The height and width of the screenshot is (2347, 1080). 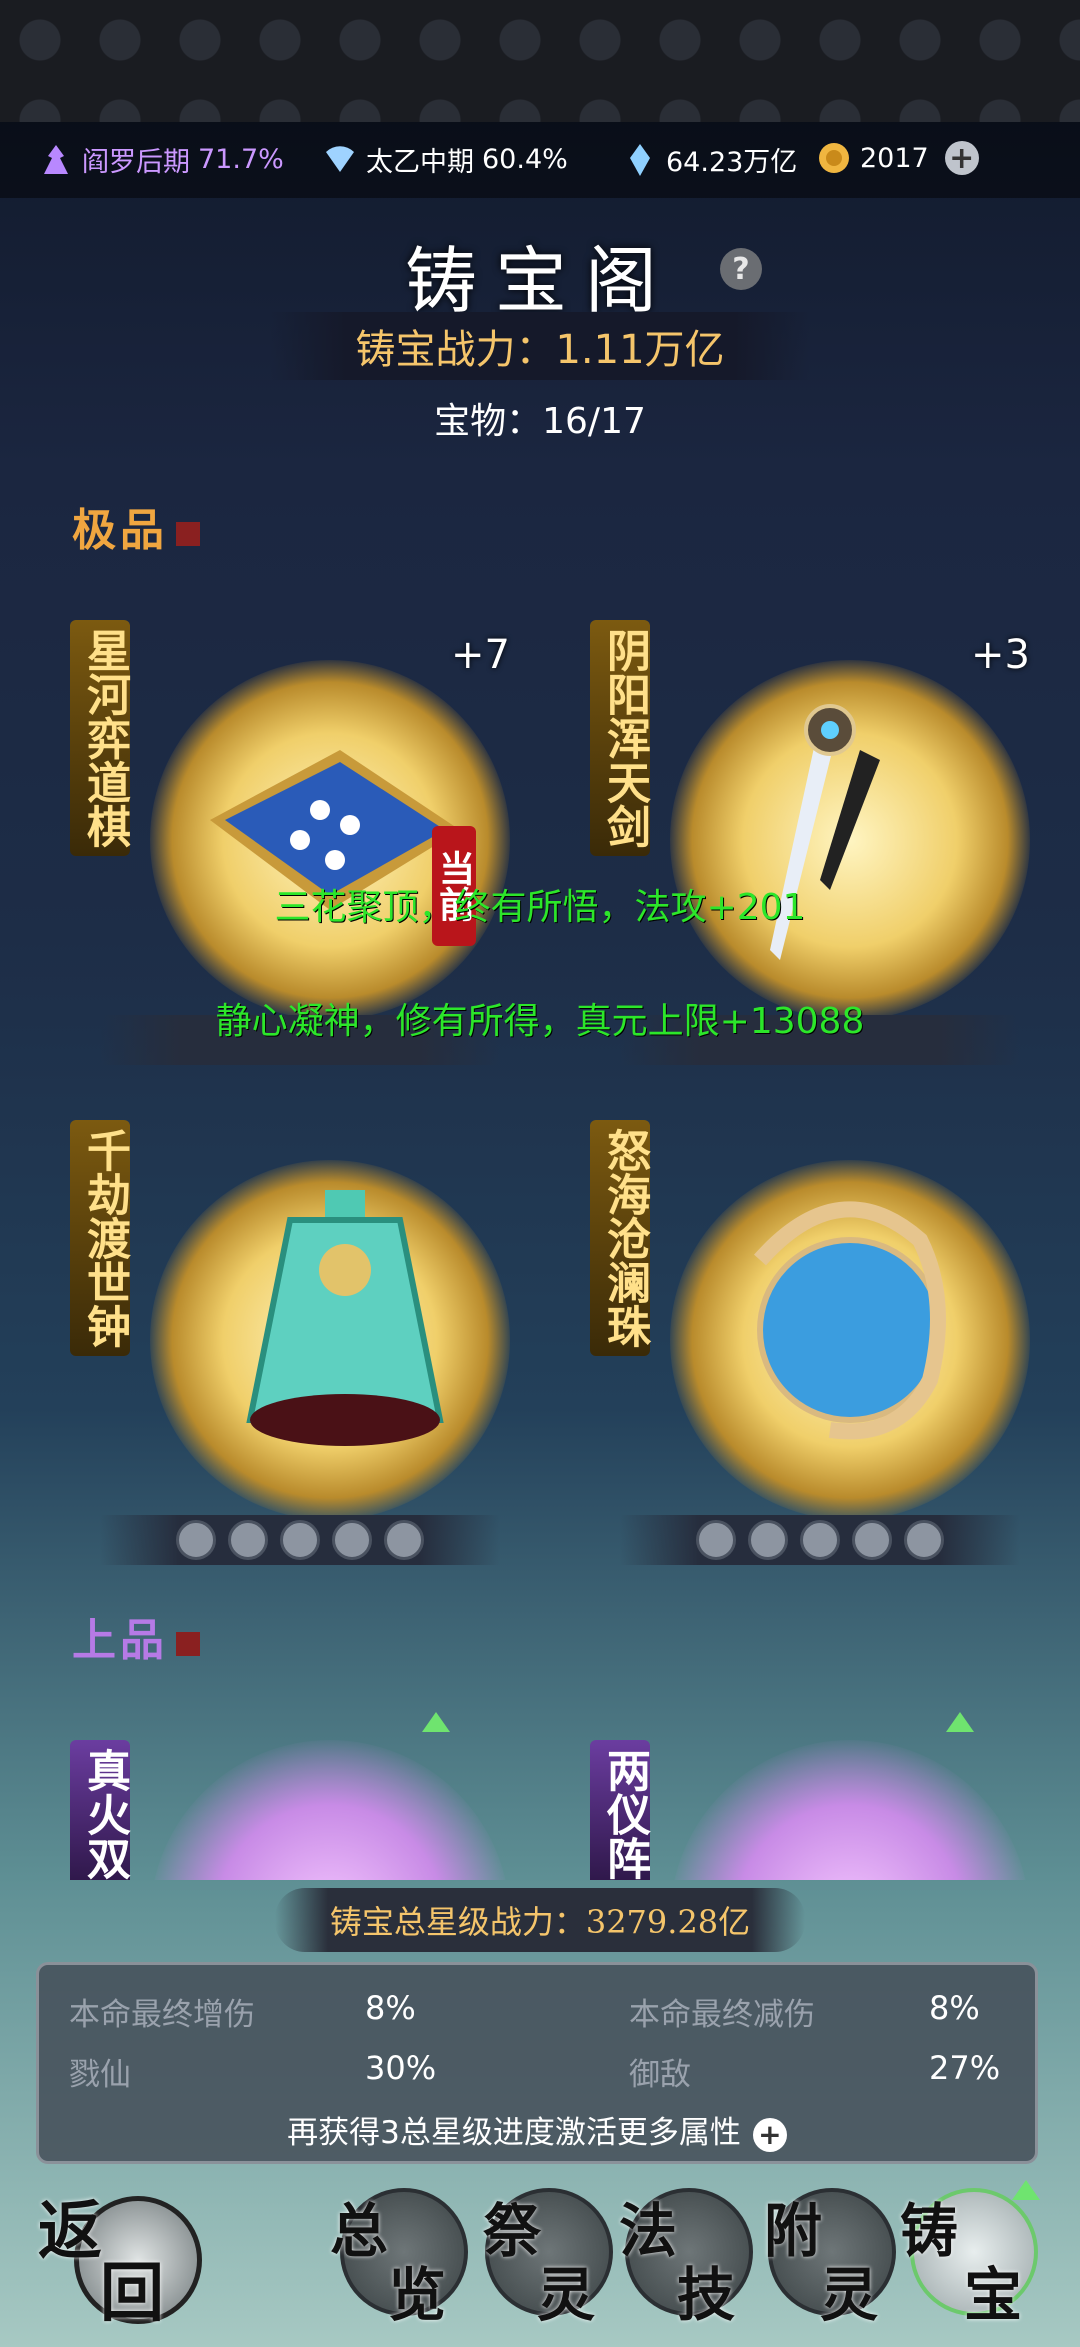 What do you see at coordinates (732, 162) in the screenshot?
I see `crystal-amount: 64.23万亿` at bounding box center [732, 162].